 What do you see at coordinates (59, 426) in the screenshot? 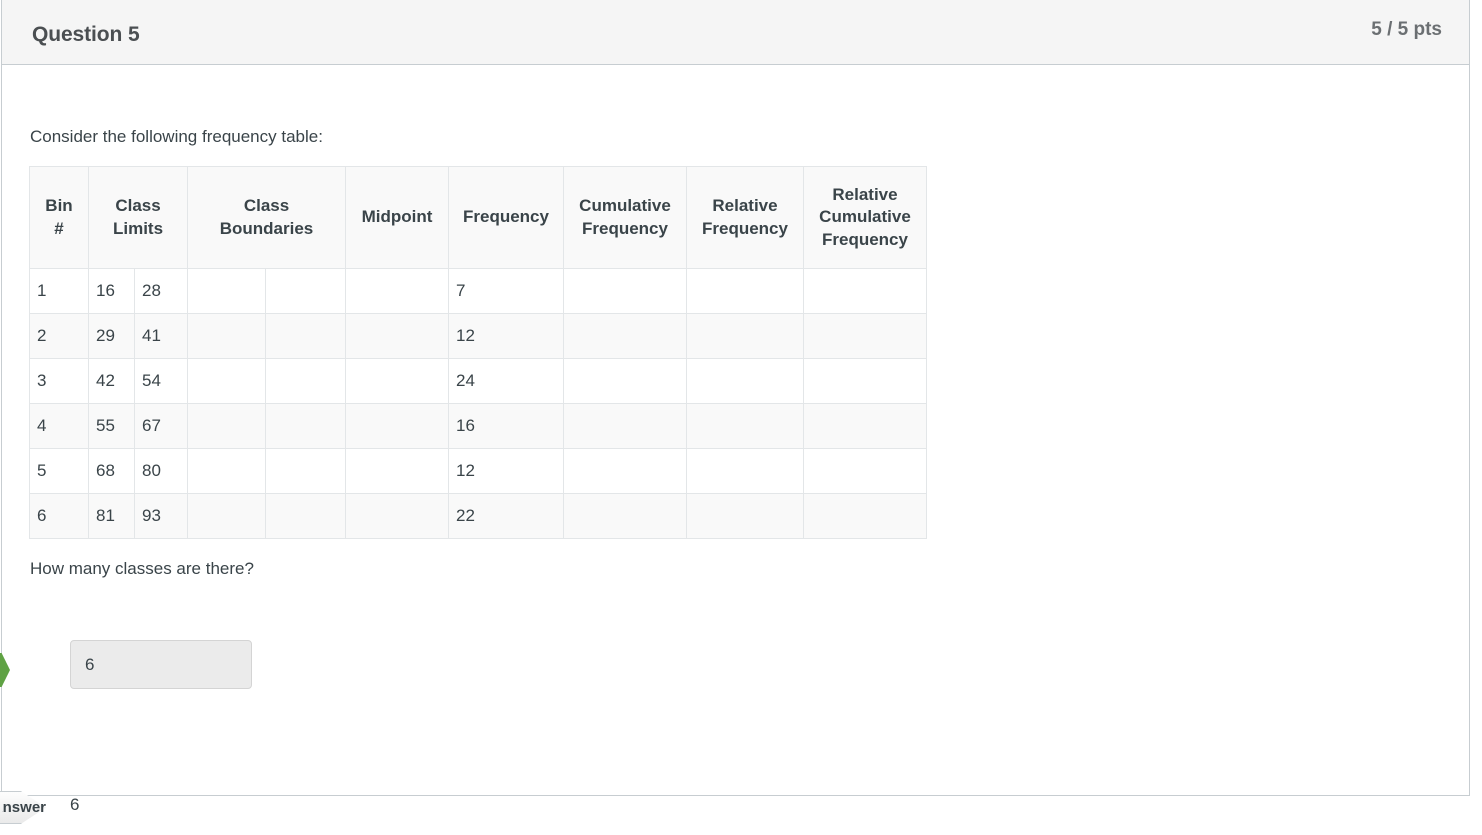
I see `cell-bin: 4` at bounding box center [59, 426].